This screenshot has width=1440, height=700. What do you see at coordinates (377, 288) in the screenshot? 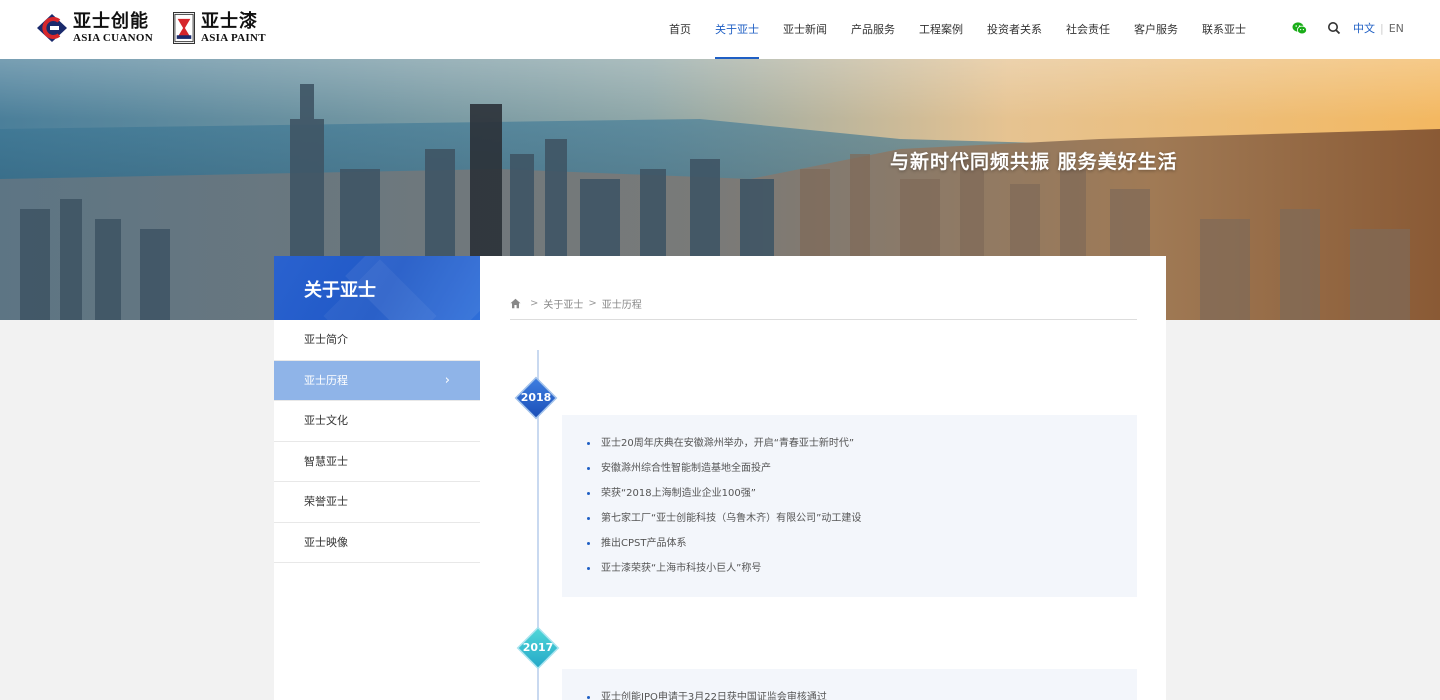
I see `sidebar-header: 关于亚士` at bounding box center [377, 288].